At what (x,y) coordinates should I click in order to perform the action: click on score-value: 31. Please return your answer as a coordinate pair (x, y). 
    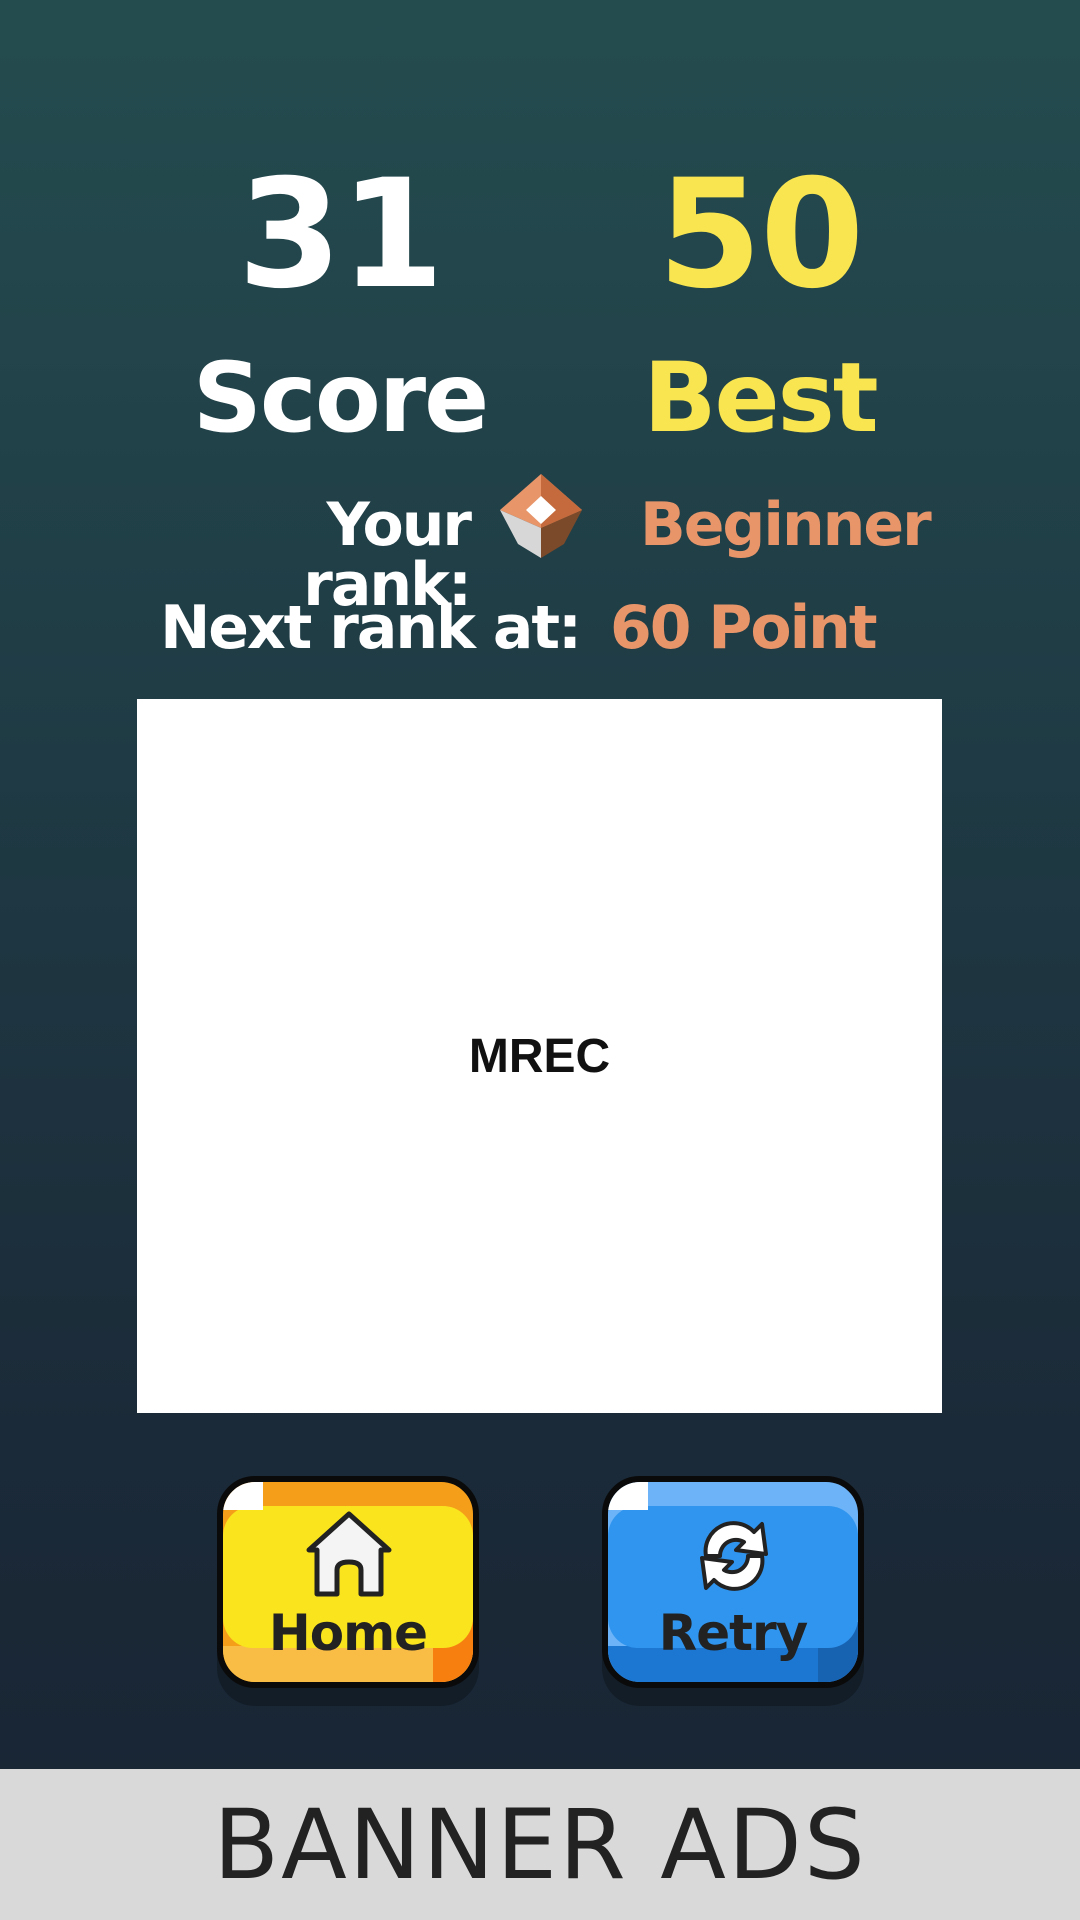
    Looking at the image, I should click on (341, 235).